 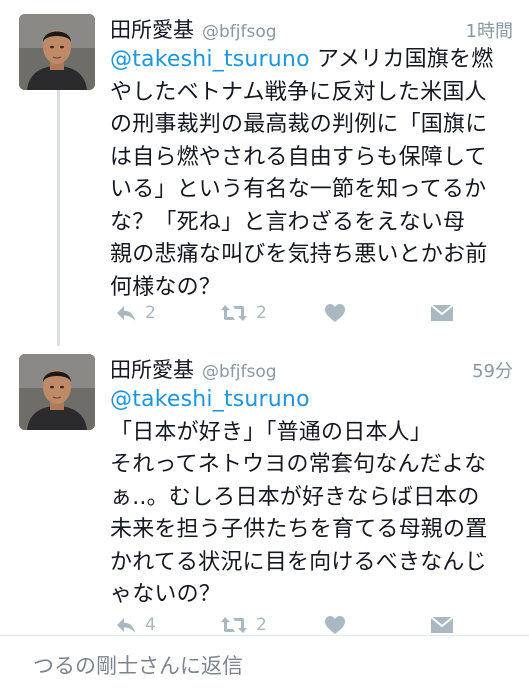 I want to click on reply-count: 2, so click(x=150, y=313).